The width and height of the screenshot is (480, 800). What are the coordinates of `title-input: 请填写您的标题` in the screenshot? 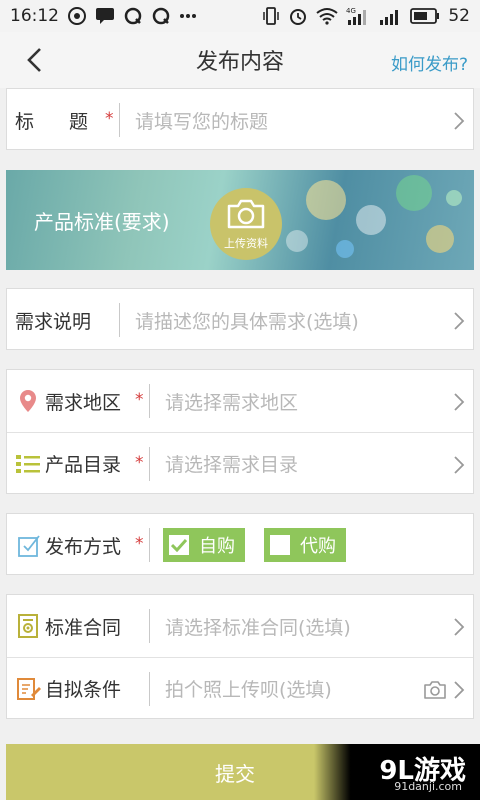 It's located at (201, 120).